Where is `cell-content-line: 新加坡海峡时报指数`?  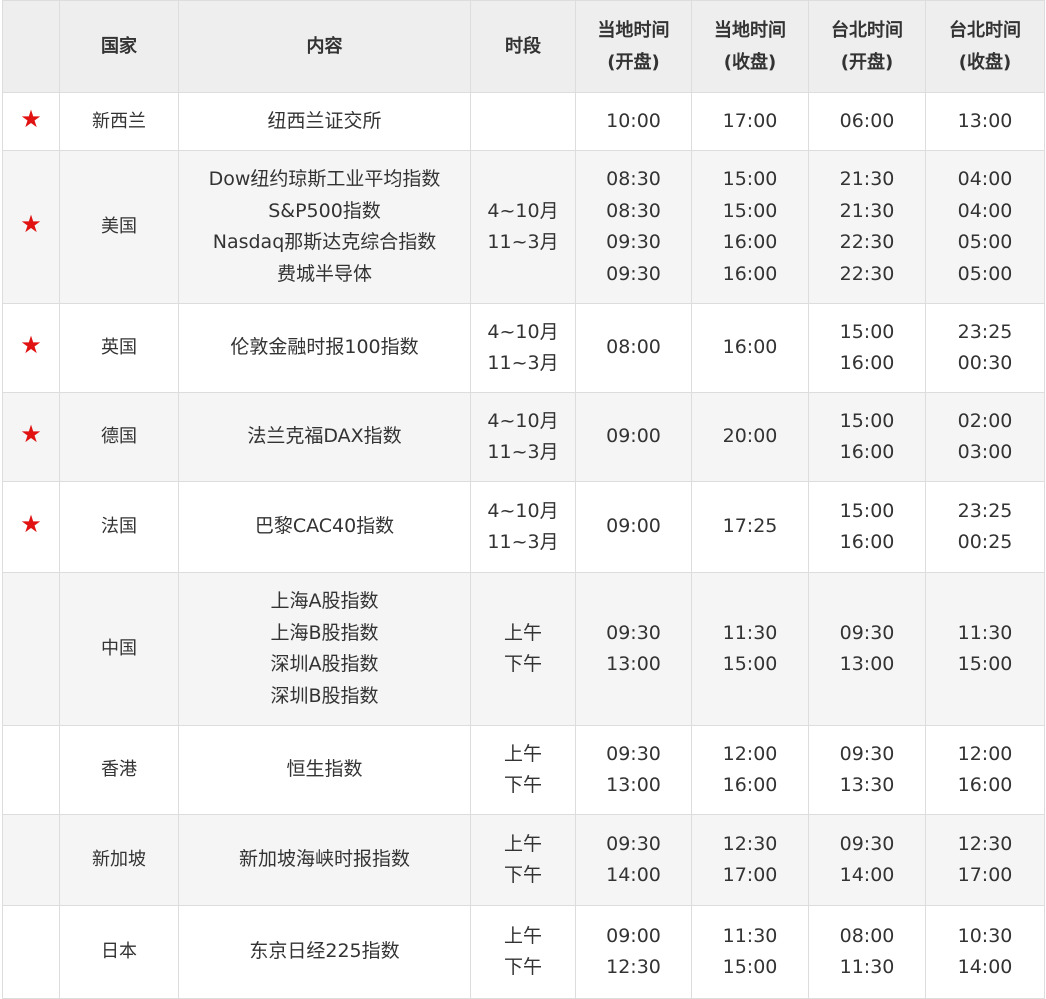 cell-content-line: 新加坡海峡时报指数 is located at coordinates (324, 859).